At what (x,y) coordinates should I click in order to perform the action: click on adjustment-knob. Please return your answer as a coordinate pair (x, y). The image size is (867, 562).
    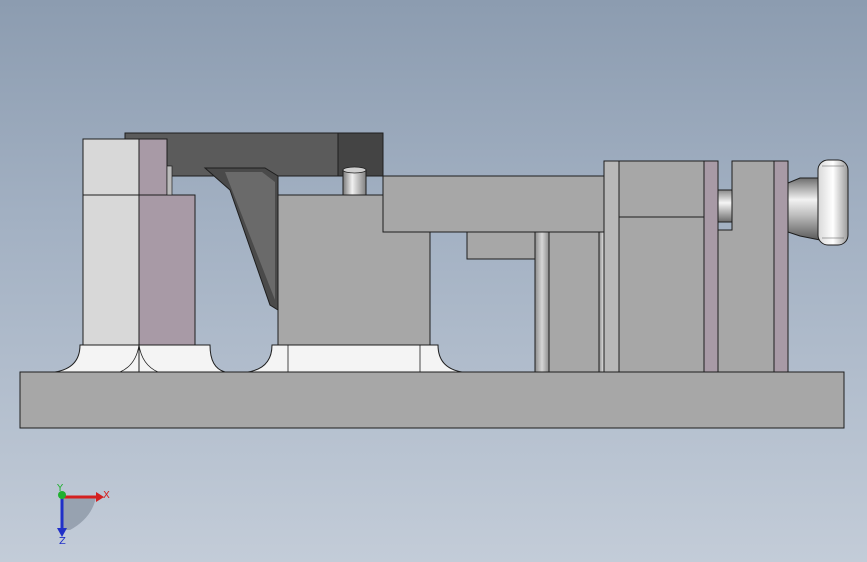
    Looking at the image, I should click on (818, 202).